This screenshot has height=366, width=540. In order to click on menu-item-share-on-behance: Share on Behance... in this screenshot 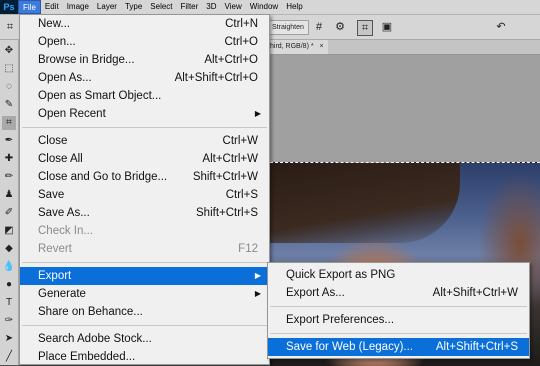, I will do `click(144, 312)`.